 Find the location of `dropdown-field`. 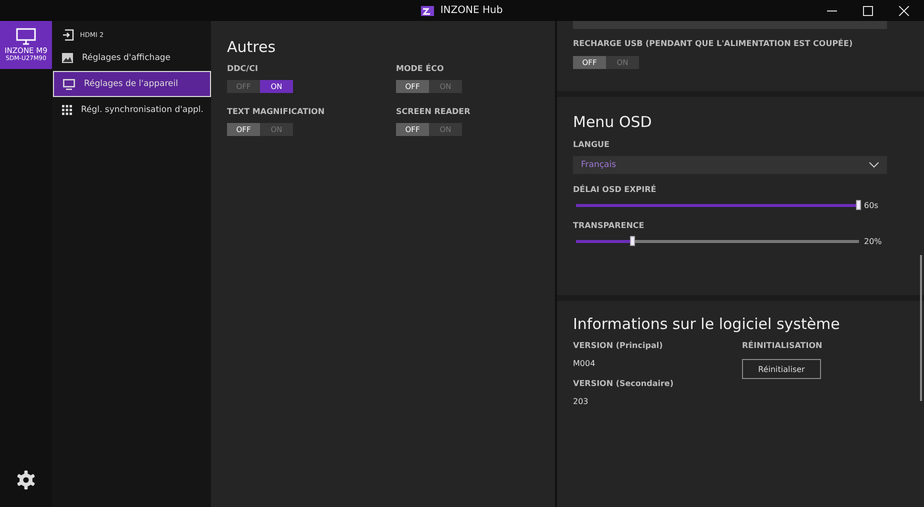

dropdown-field is located at coordinates (730, 25).